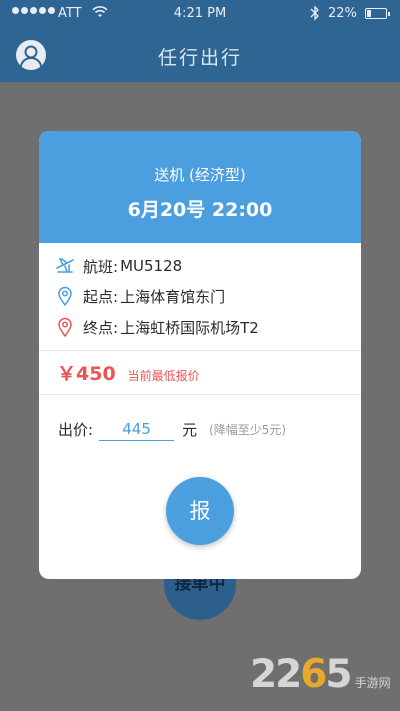 The image size is (400, 711). Describe the element at coordinates (151, 266) in the screenshot. I see `flight-number: MU5128` at that location.